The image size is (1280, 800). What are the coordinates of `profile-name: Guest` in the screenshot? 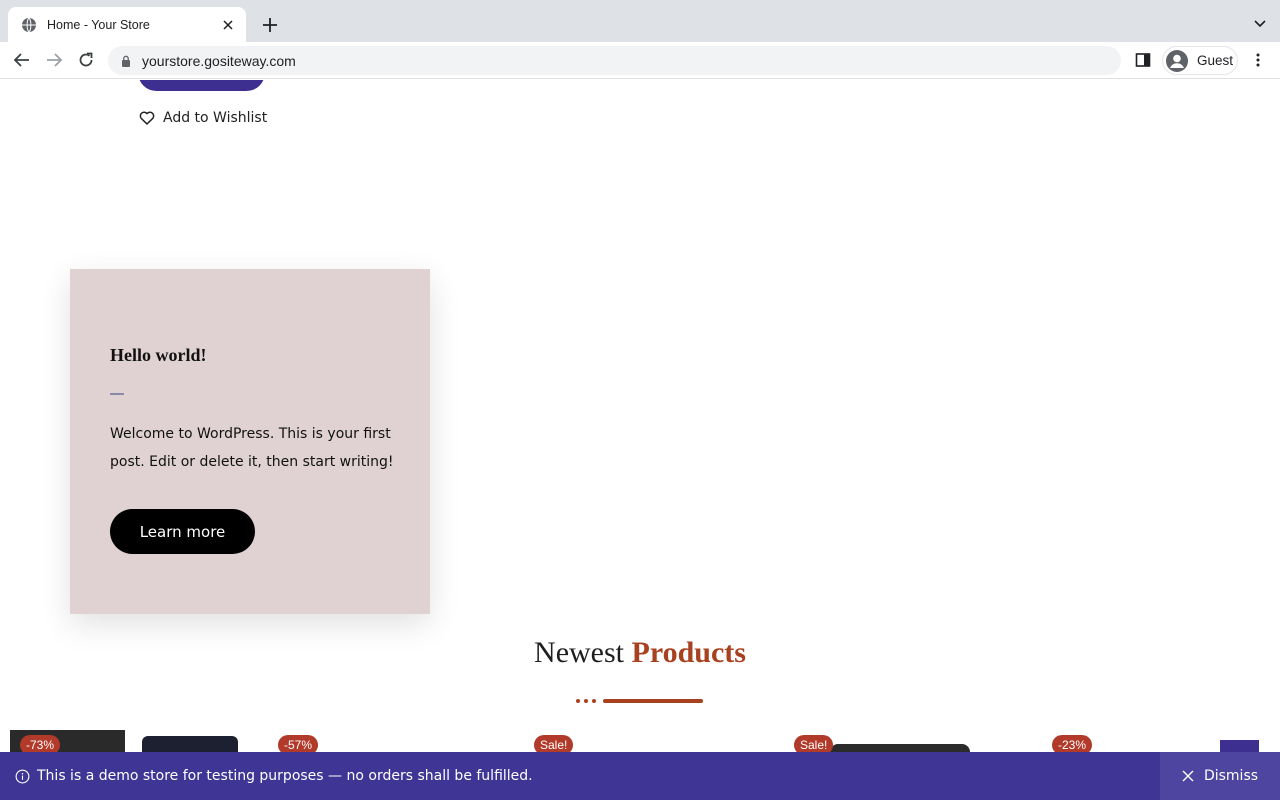 It's located at (1215, 60).